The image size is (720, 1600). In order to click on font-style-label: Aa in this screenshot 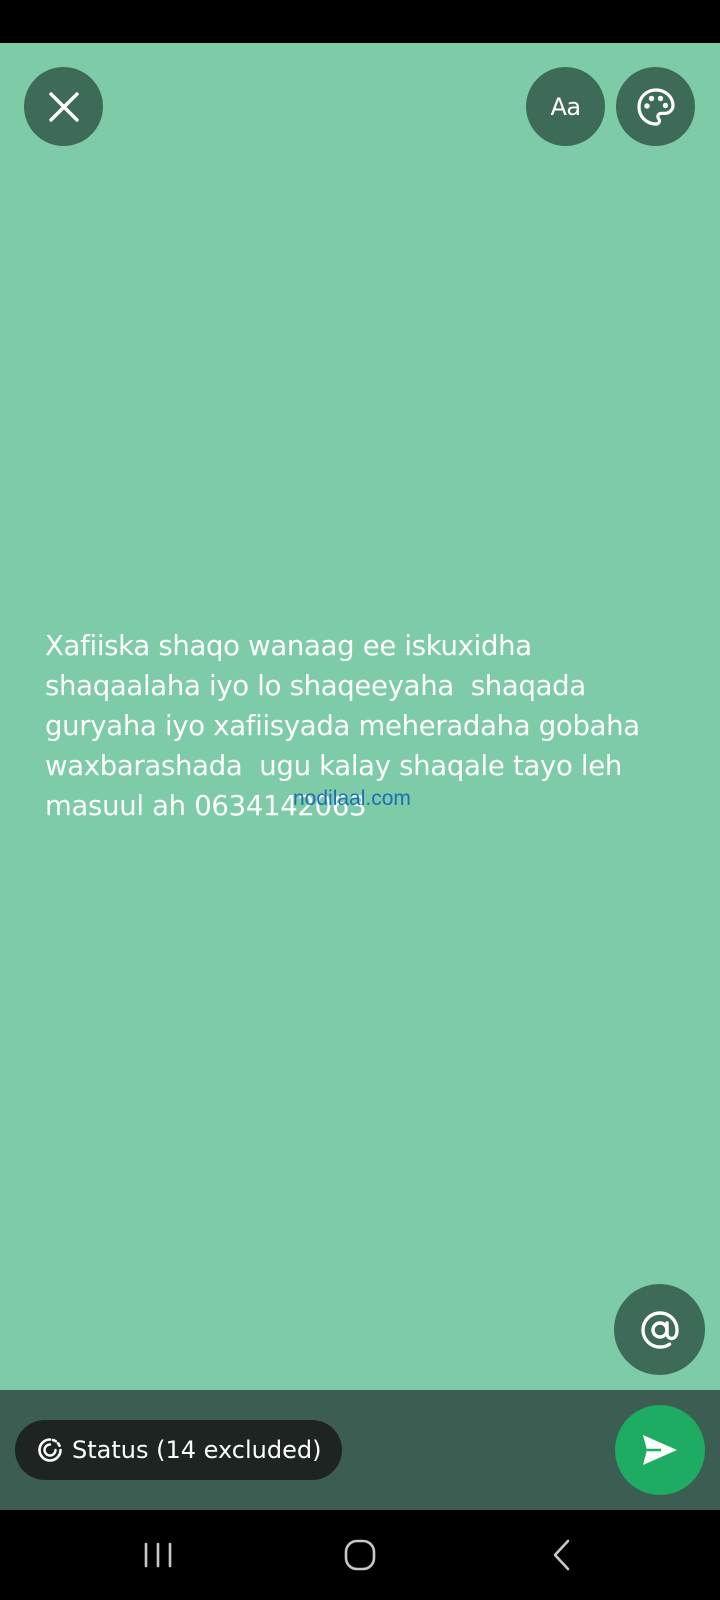, I will do `click(565, 106)`.